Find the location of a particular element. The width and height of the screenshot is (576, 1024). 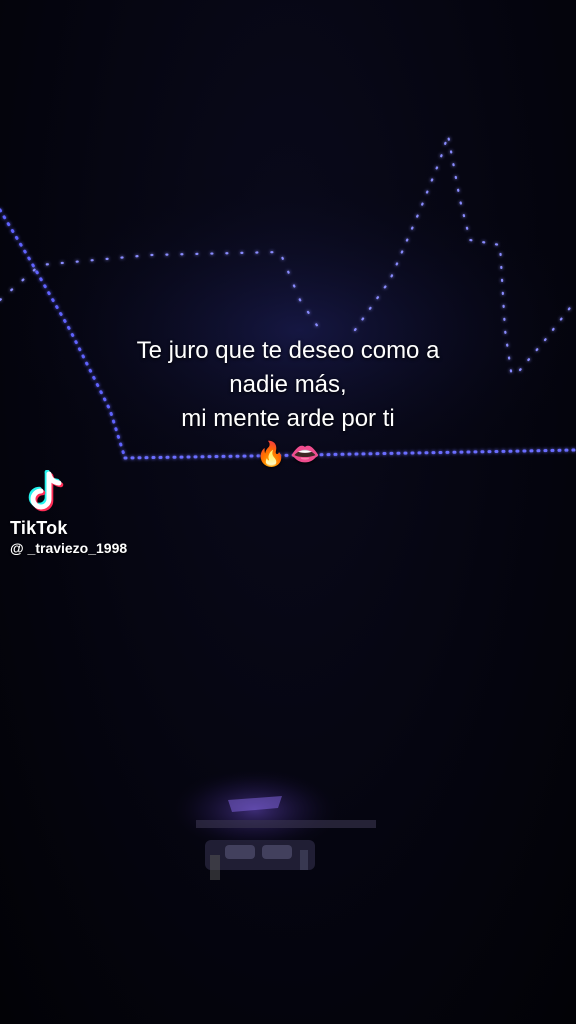

dim-room-scene is located at coordinates (270, 822).